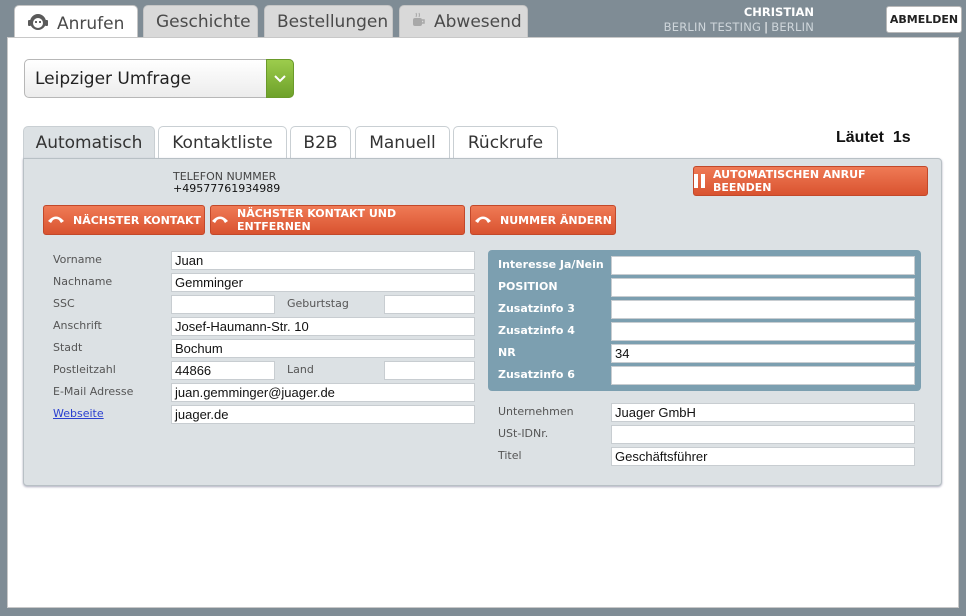  Describe the element at coordinates (429, 370) in the screenshot. I see `land-field` at that location.